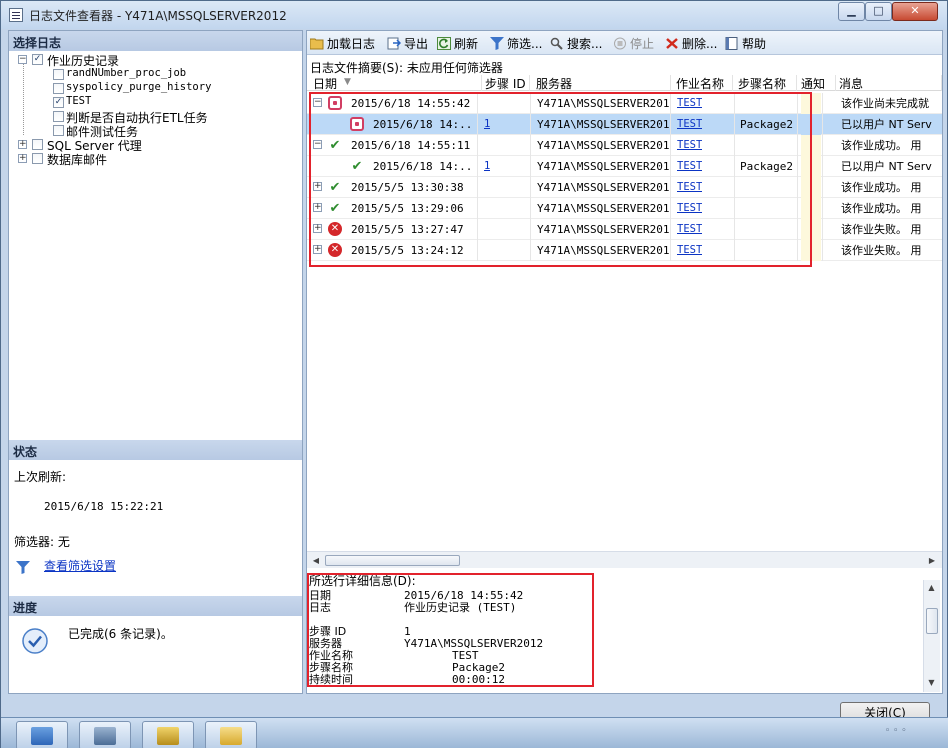 The height and width of the screenshot is (748, 948). I want to click on export-button: 导出, so click(407, 43).